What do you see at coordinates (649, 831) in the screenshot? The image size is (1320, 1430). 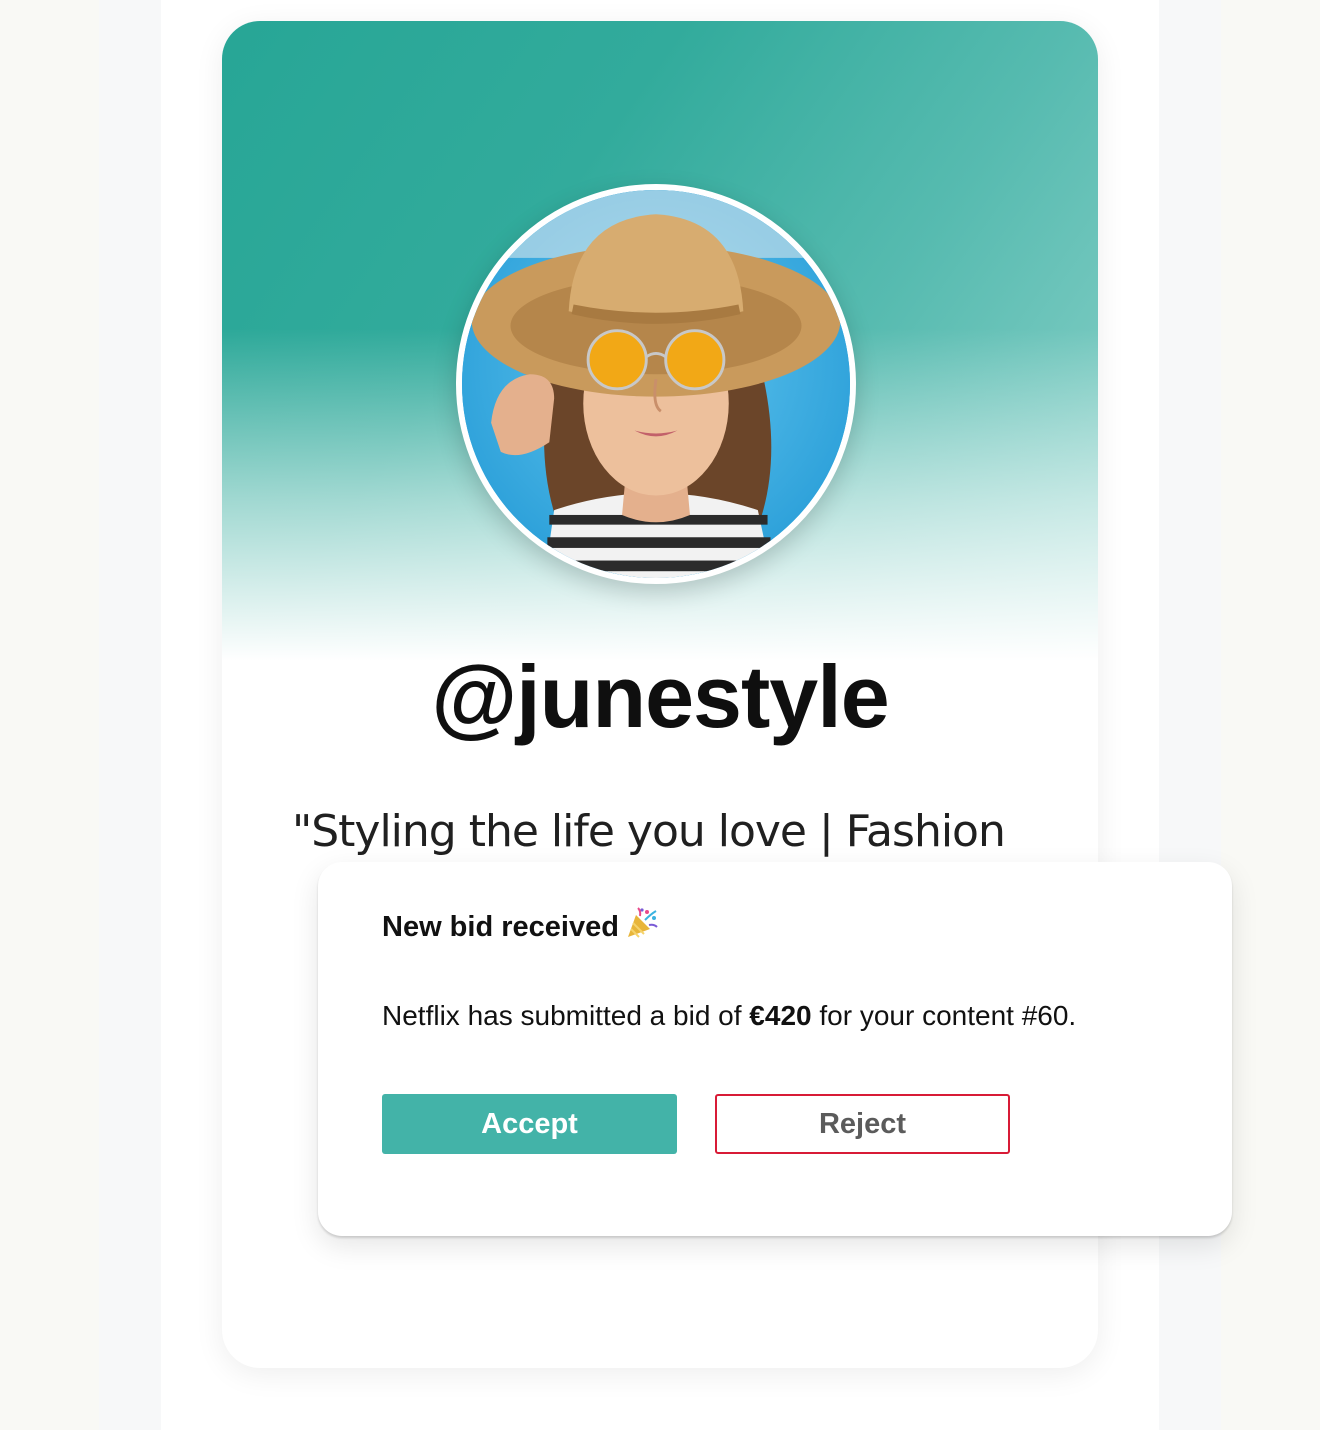 I see `profile-bio: "Styling the life you love | Fashion` at bounding box center [649, 831].